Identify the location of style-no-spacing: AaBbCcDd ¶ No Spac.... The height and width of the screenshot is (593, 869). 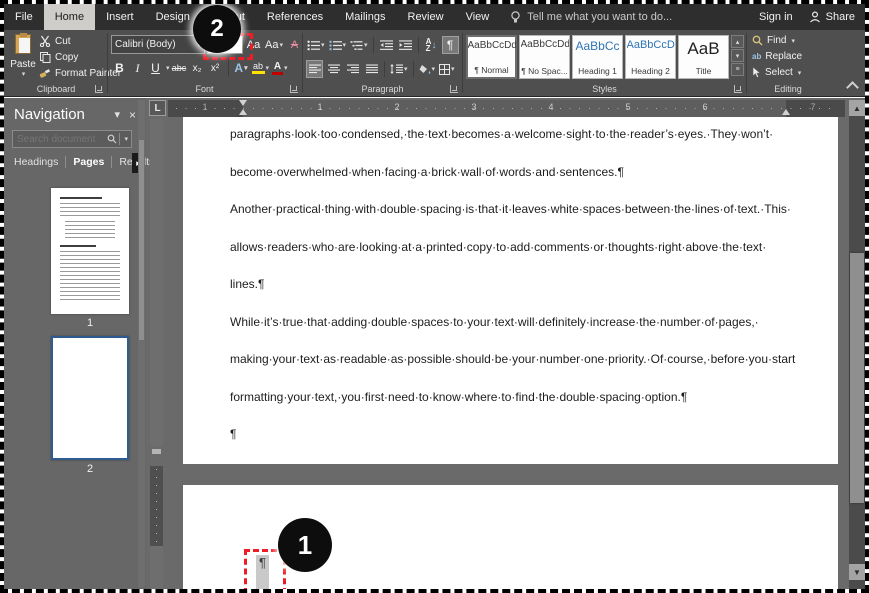
(544, 57).